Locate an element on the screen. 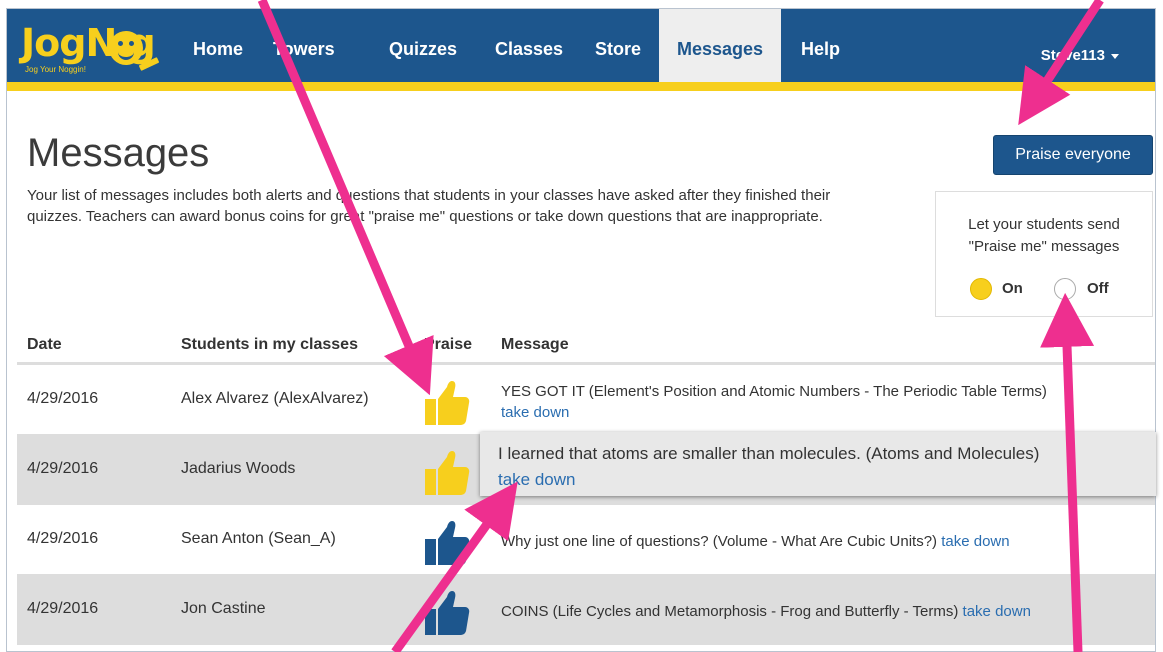  header-students: Students in my classes is located at coordinates (269, 344).